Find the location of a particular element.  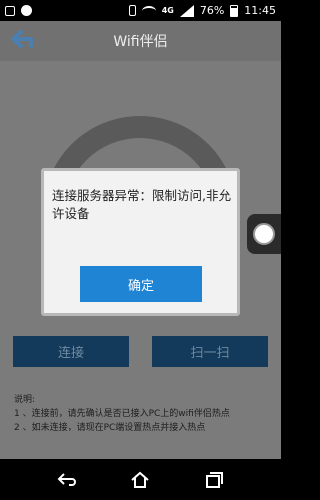

back-icon is located at coordinates (66, 479).